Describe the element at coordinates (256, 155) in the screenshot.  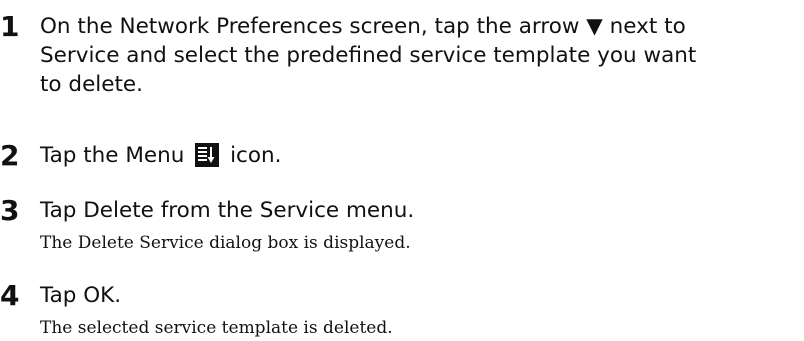
I see `step-text-after-icon: icon.` at that location.